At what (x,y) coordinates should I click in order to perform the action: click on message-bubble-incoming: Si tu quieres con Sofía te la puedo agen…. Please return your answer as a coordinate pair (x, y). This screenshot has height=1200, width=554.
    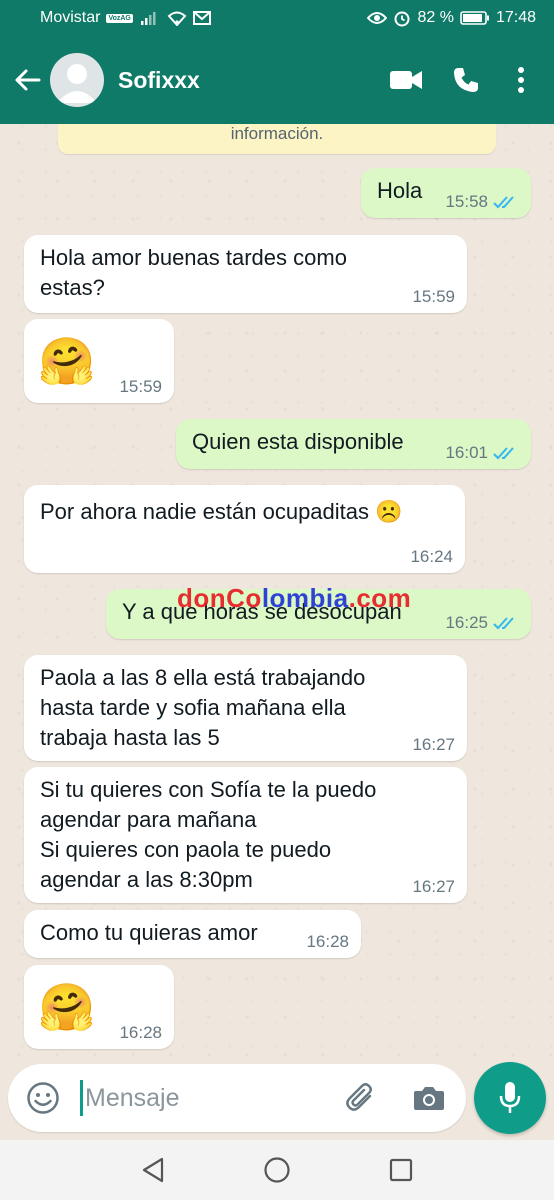
    Looking at the image, I should click on (245, 835).